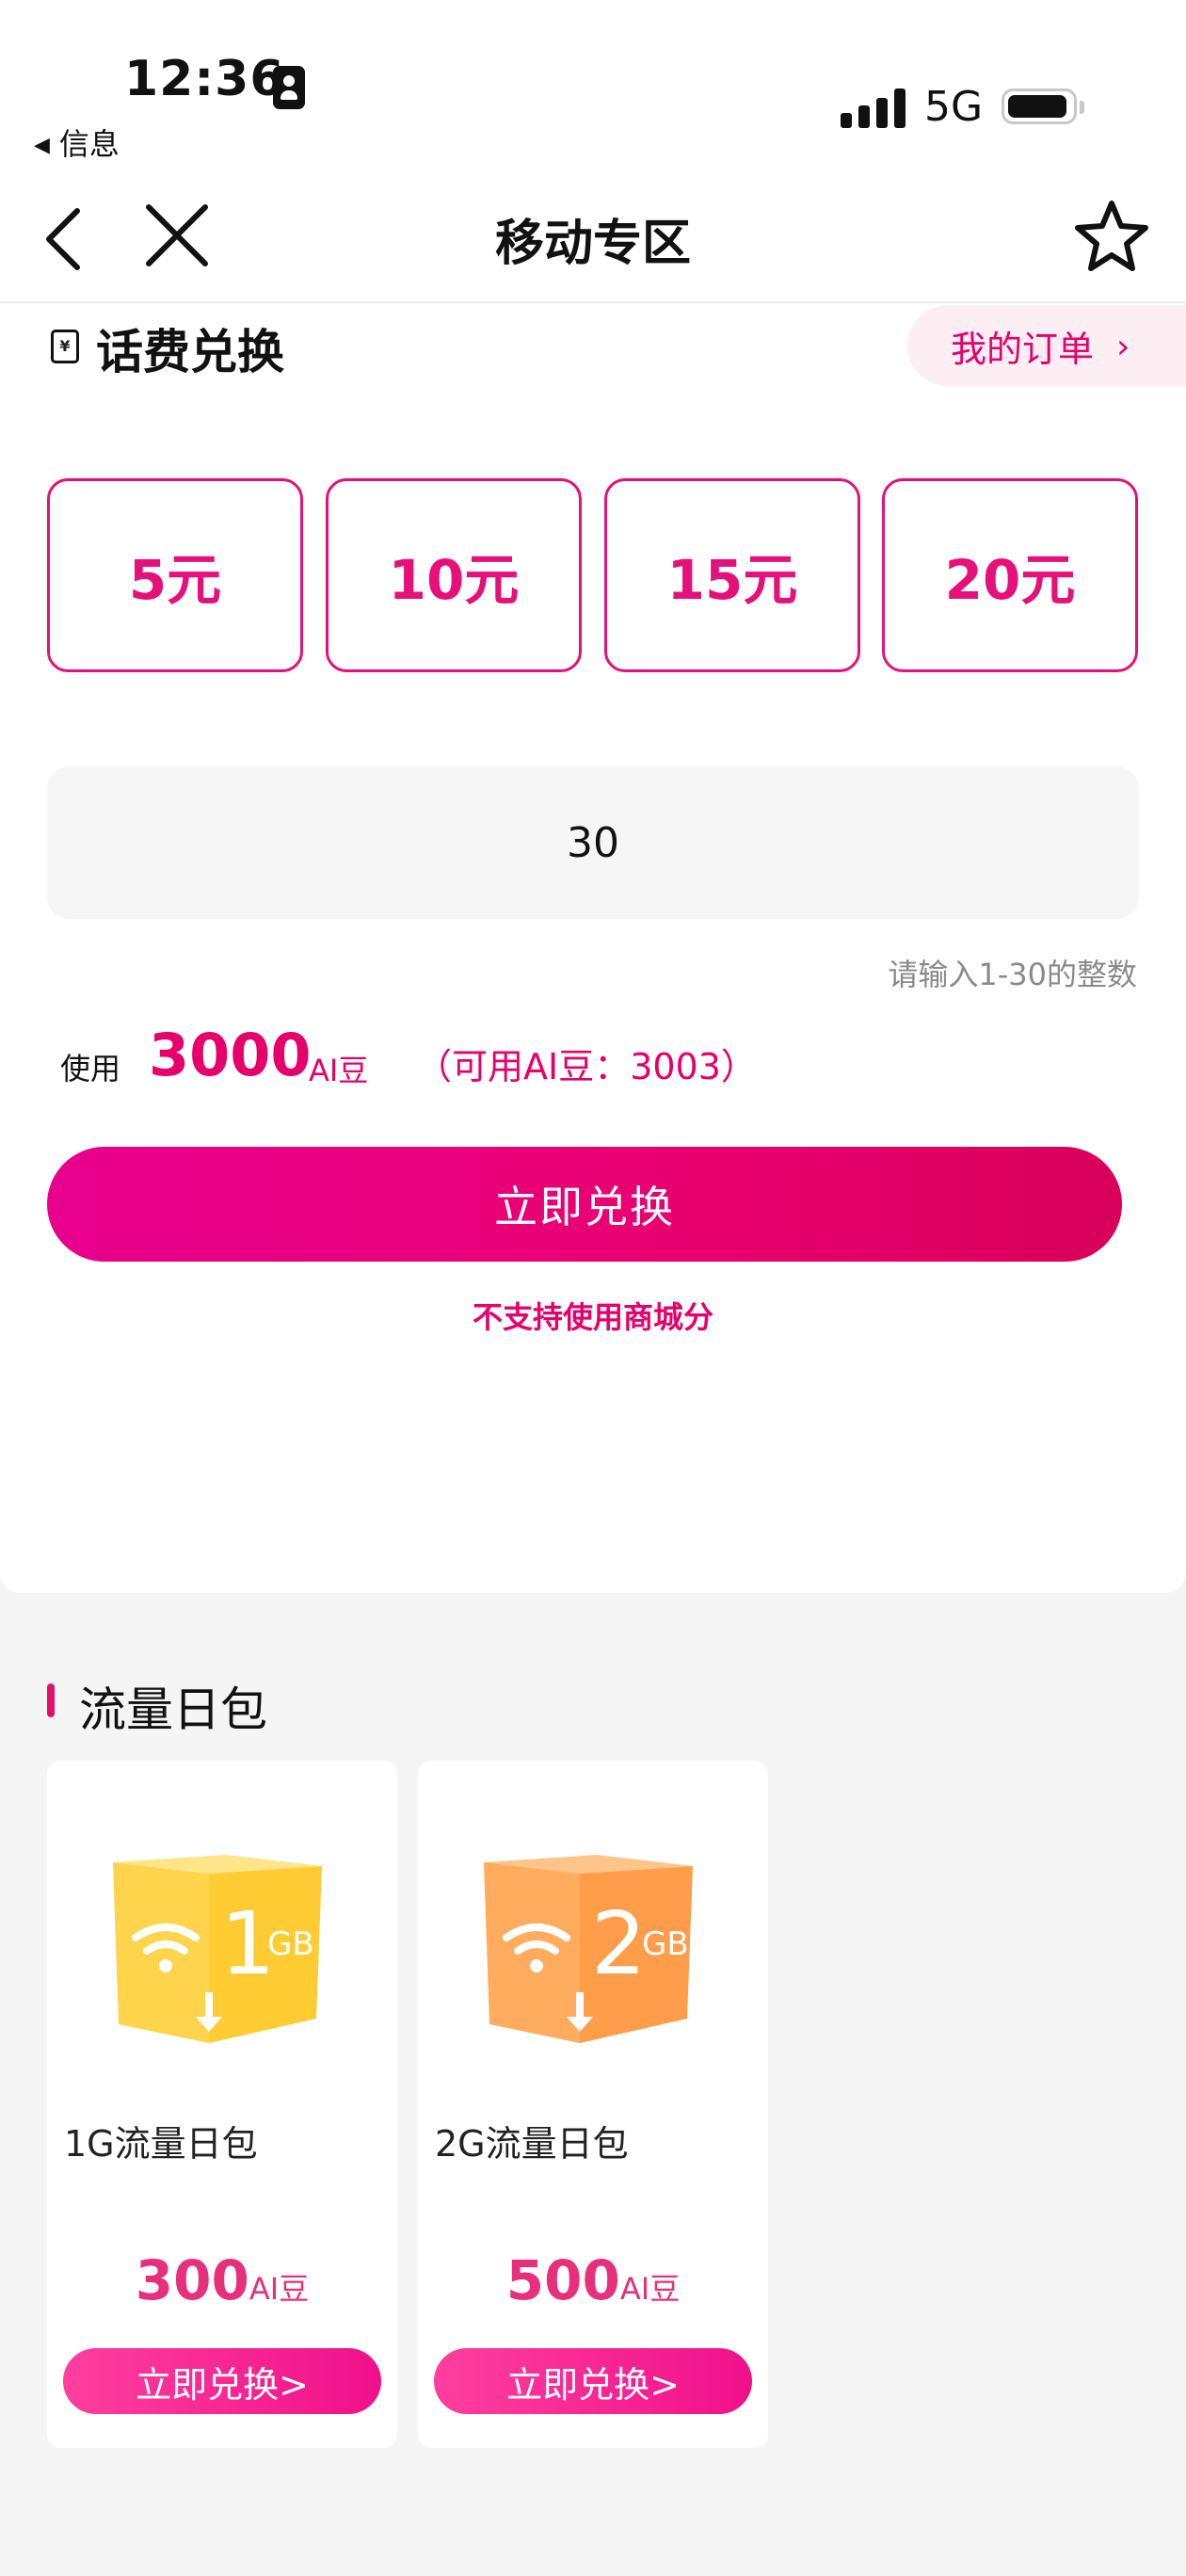 The height and width of the screenshot is (2576, 1186). What do you see at coordinates (1111, 236) in the screenshot?
I see `star-icon` at bounding box center [1111, 236].